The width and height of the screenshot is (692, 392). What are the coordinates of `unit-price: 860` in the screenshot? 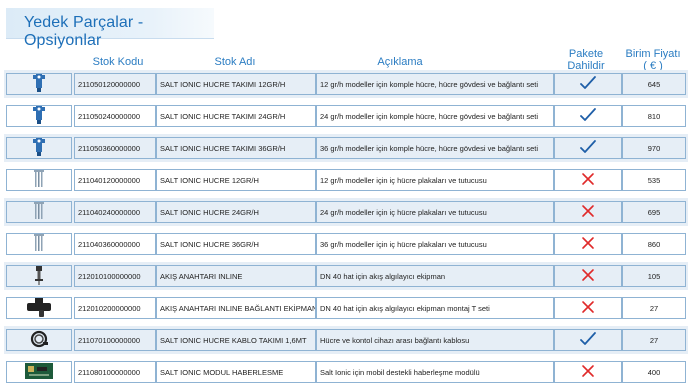 It's located at (654, 244).